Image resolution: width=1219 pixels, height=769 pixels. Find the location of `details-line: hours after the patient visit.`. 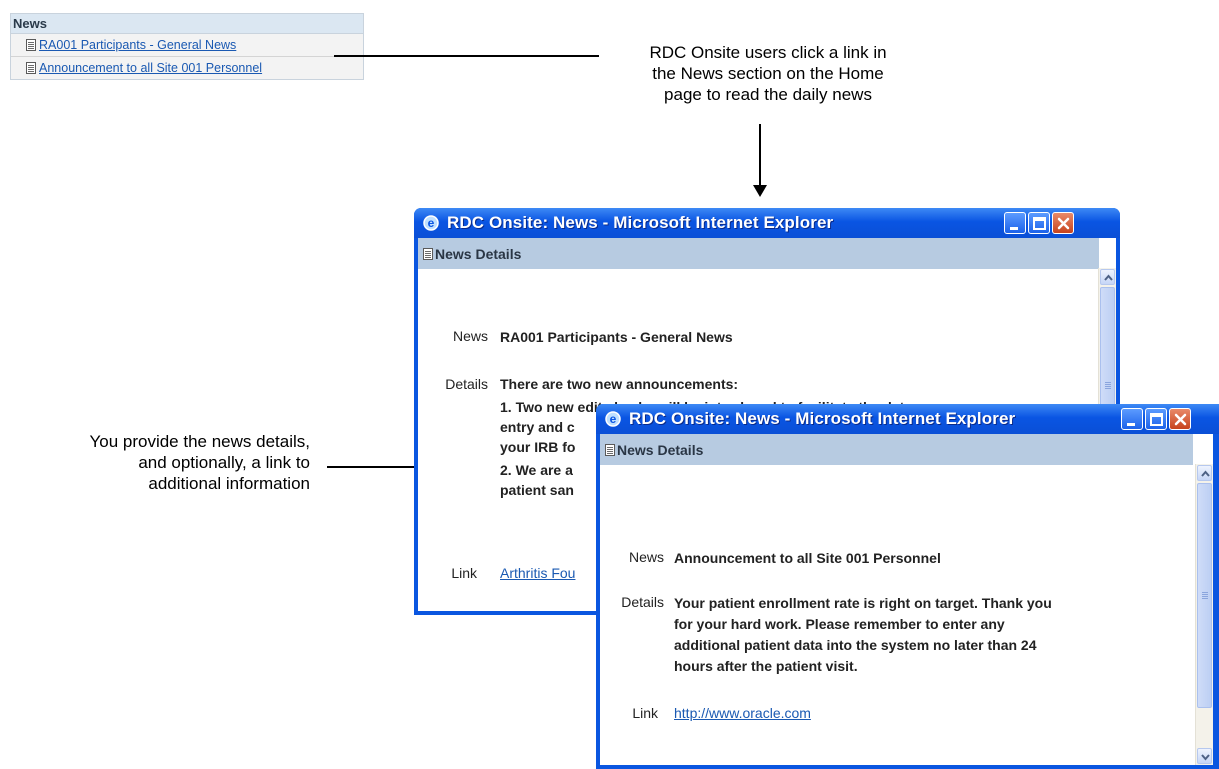

details-line: hours after the patient visit. is located at coordinates (766, 666).